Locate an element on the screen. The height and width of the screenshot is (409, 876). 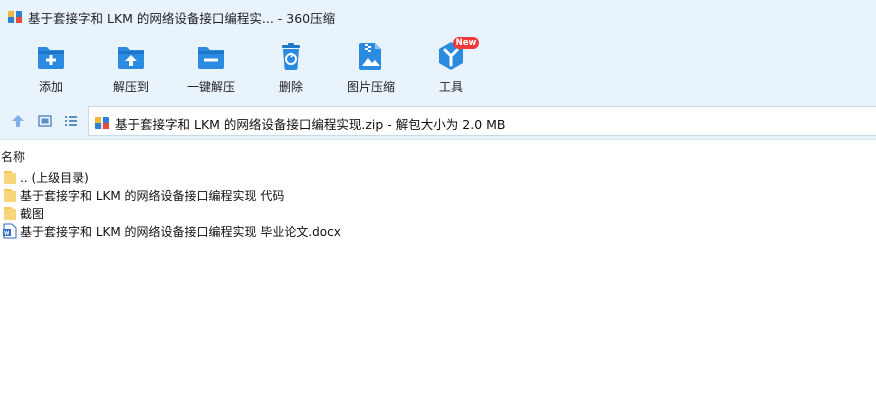
list-item-screenshots-folder: 截图 is located at coordinates (438, 213).